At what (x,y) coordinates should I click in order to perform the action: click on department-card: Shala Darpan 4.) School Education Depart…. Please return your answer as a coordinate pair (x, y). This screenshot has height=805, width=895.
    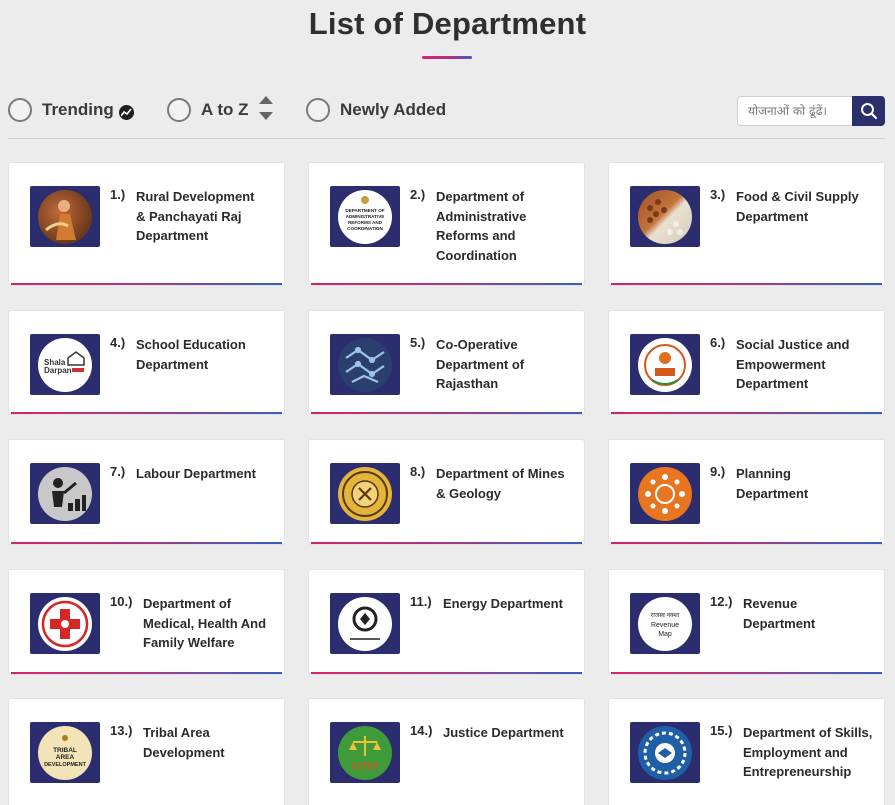
    Looking at the image, I should click on (146, 362).